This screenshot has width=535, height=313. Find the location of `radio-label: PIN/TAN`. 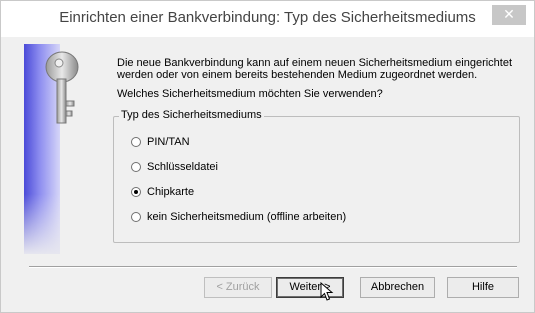

radio-label: PIN/TAN is located at coordinates (168, 142).